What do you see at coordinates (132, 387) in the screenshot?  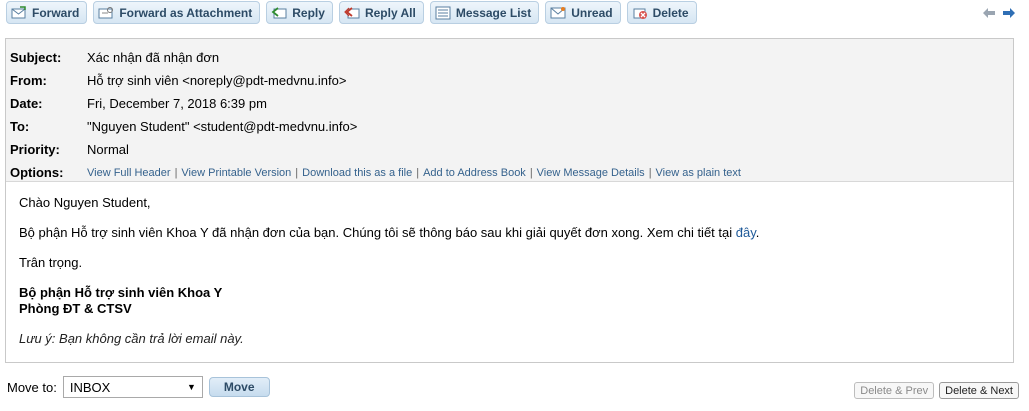 I see `folder-select: INBOX ▼` at bounding box center [132, 387].